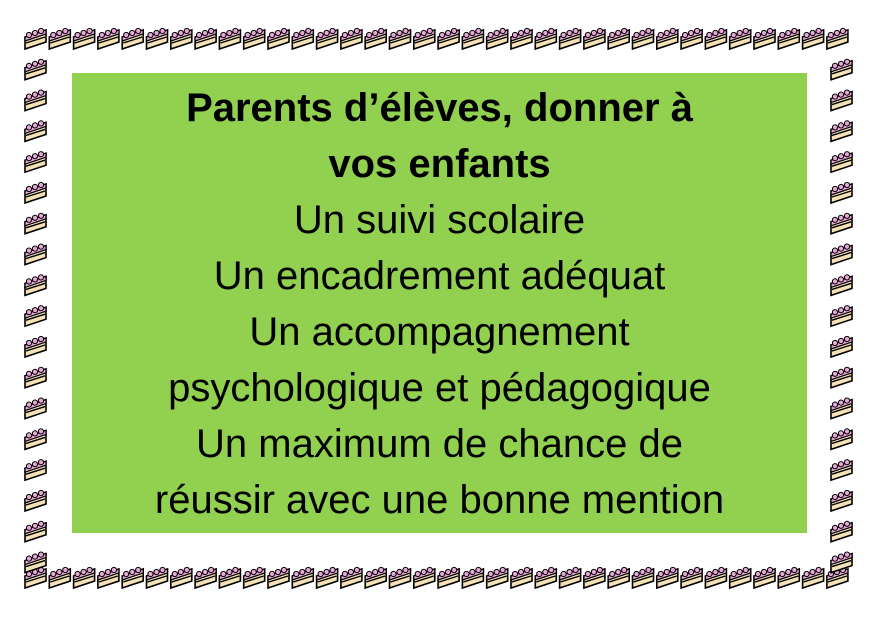  Describe the element at coordinates (439, 444) in the screenshot. I see `body-line-5: Un maximum de chance de` at that location.